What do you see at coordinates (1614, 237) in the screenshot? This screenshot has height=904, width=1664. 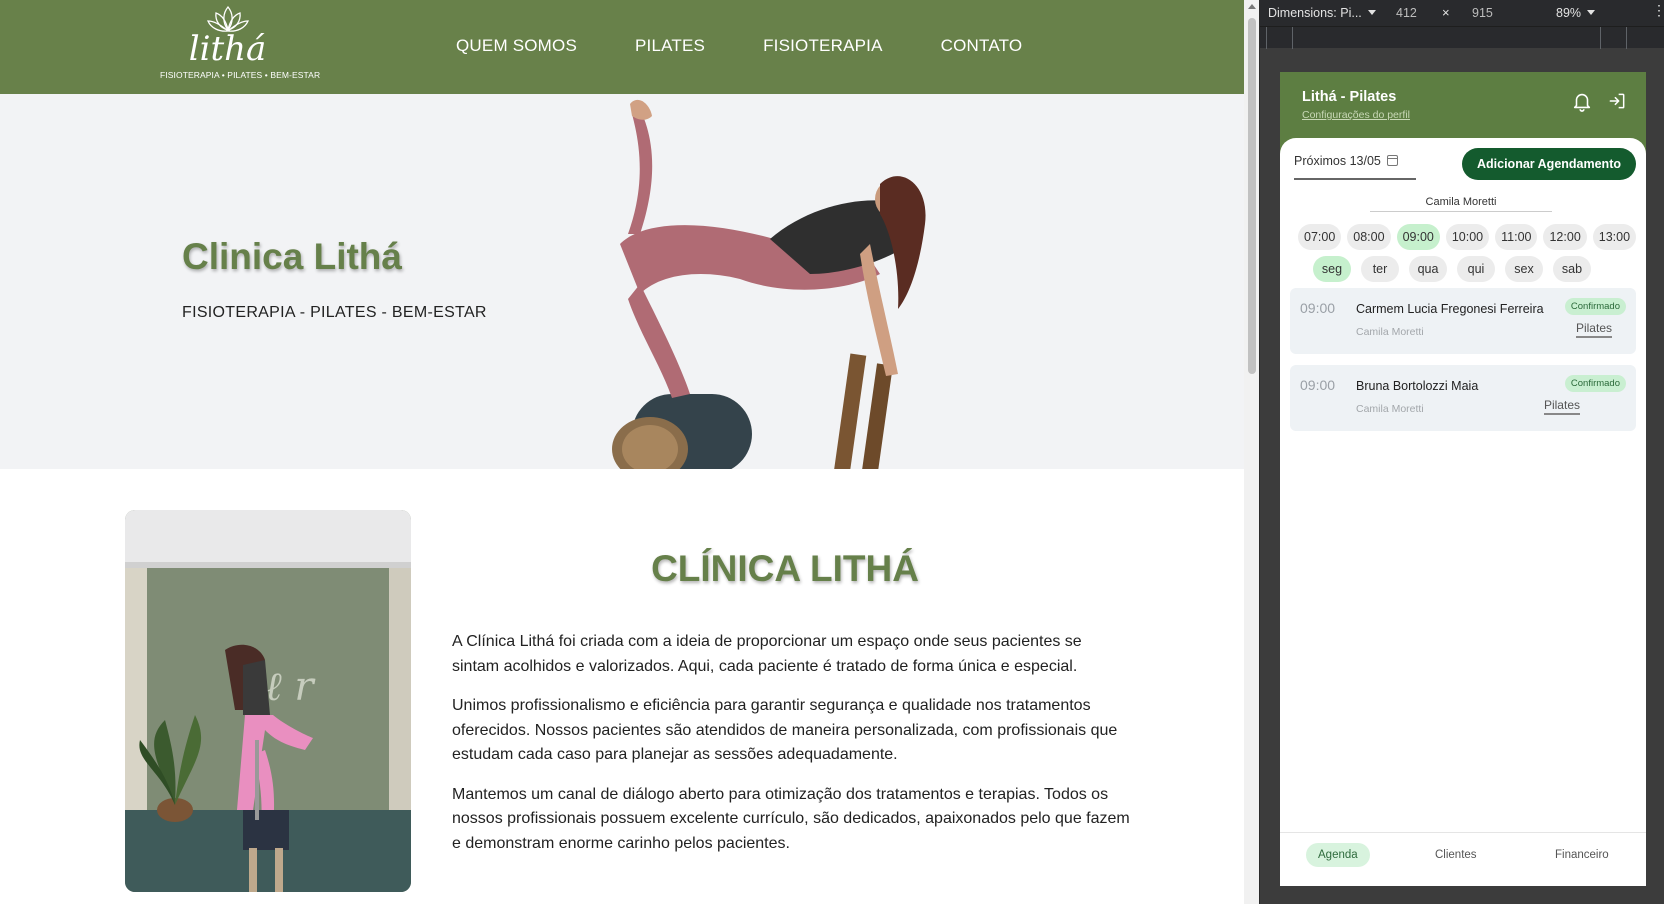 I see `time-chip-1300: 13:00` at bounding box center [1614, 237].